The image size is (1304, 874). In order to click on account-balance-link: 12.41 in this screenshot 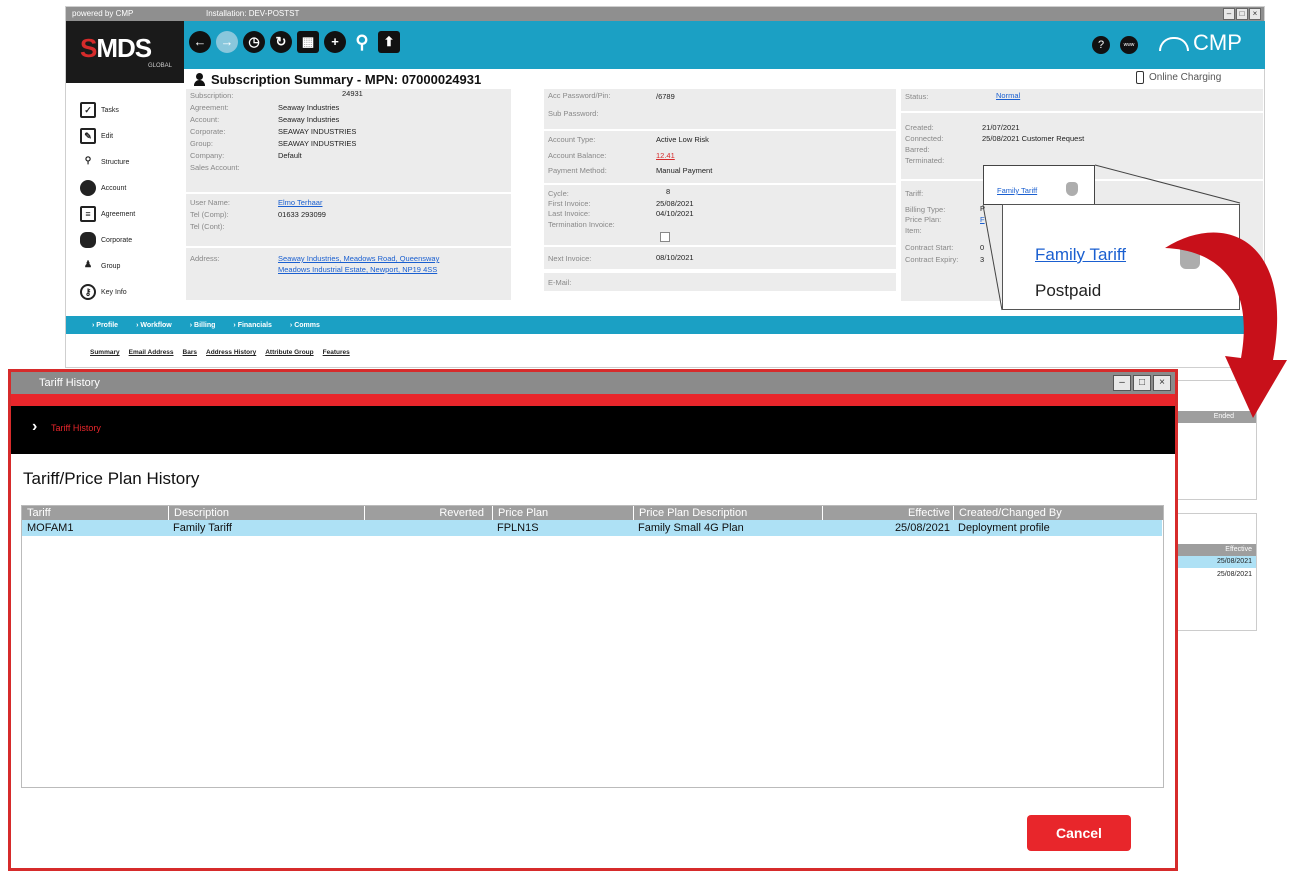, I will do `click(665, 155)`.